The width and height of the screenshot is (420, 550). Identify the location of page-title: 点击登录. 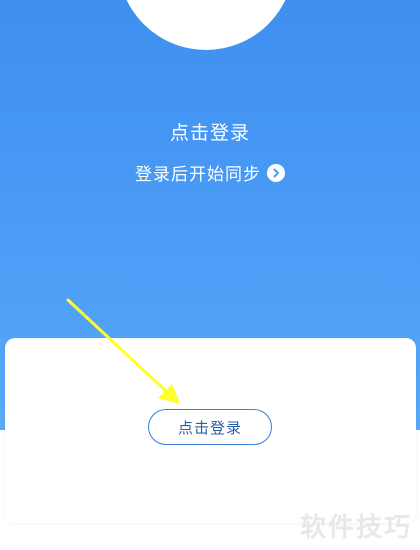
(210, 131).